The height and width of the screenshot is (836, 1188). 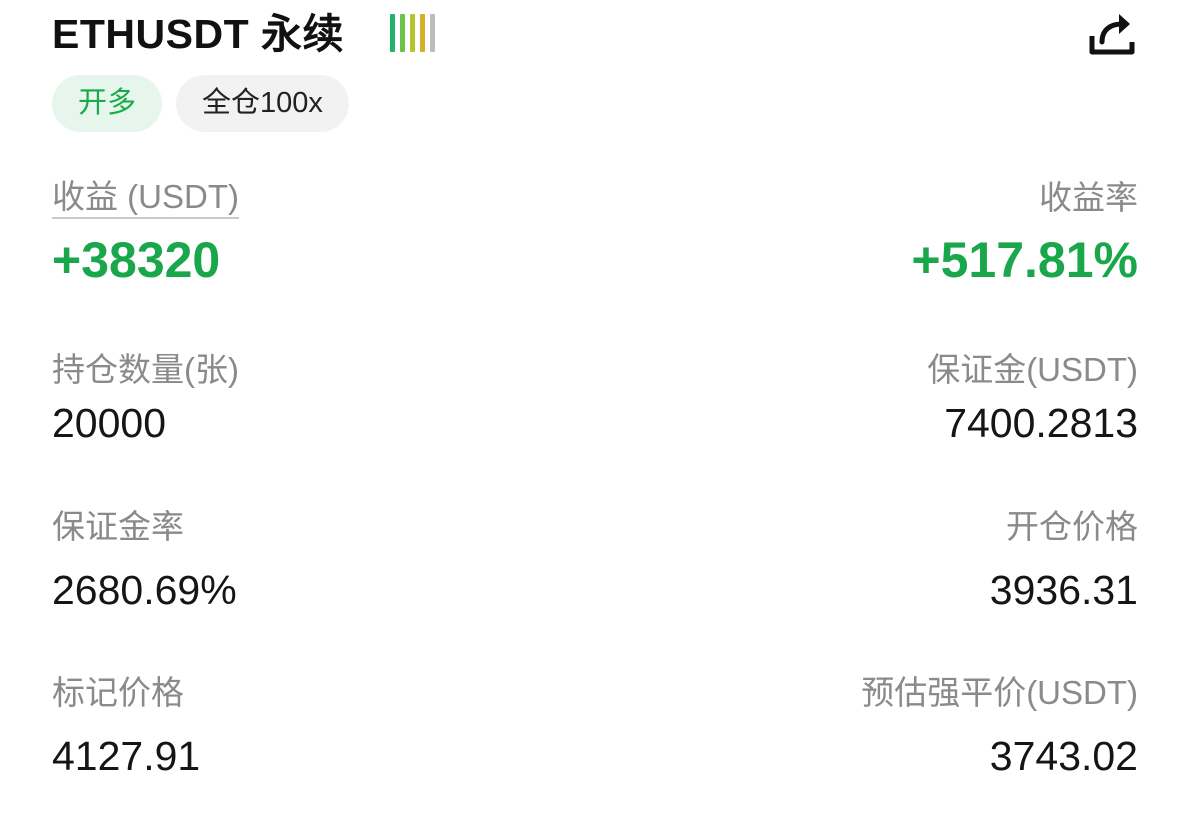 I want to click on position-header: ETHUSDT 永续, so click(x=595, y=36).